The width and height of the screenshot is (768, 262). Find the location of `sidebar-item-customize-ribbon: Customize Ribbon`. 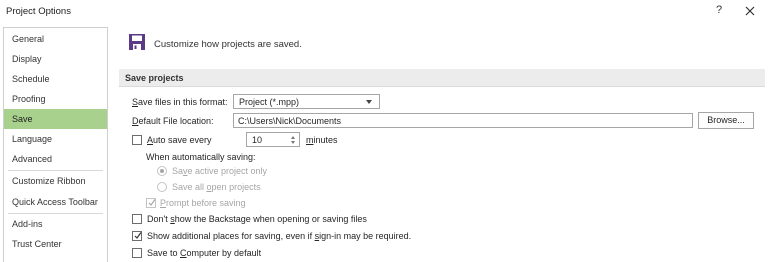

sidebar-item-customize-ribbon: Customize Ribbon is located at coordinates (55, 181).